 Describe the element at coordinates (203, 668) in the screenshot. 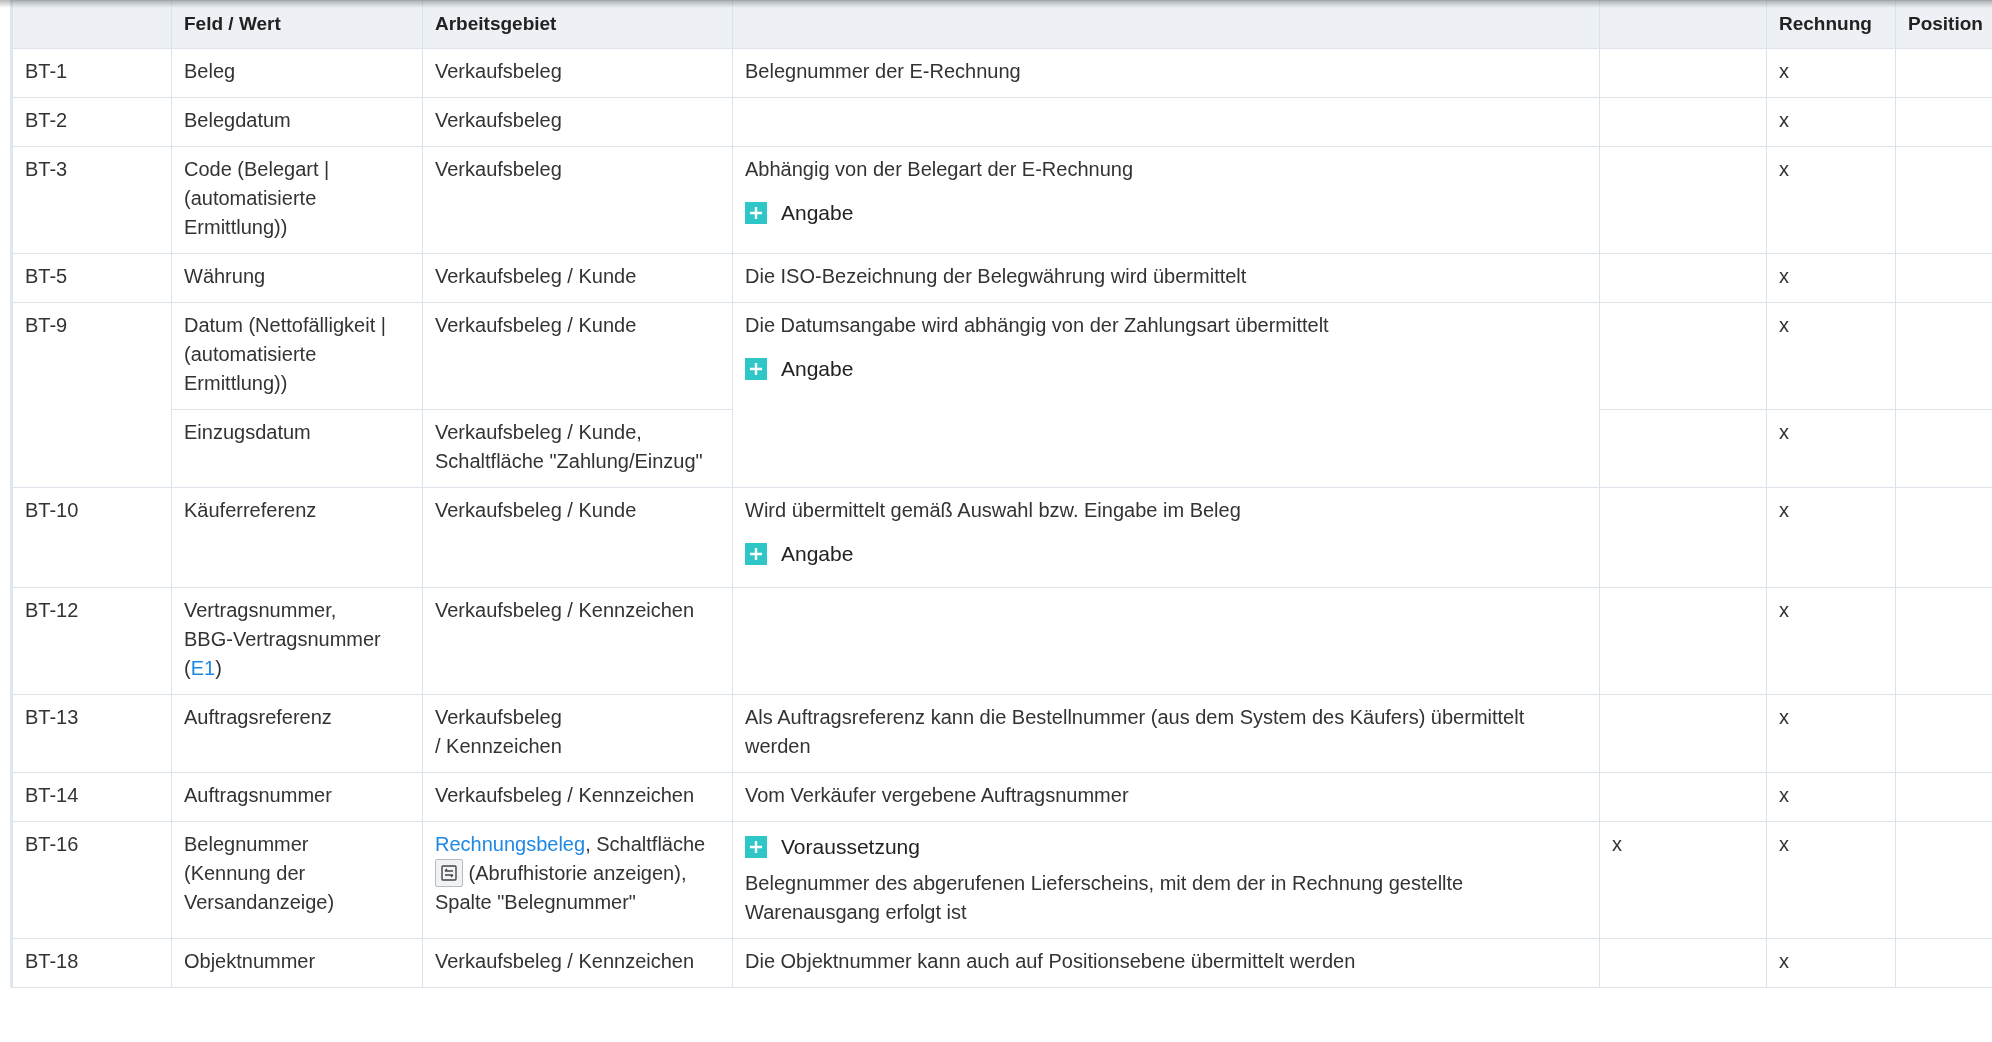

I see `link: E1` at that location.